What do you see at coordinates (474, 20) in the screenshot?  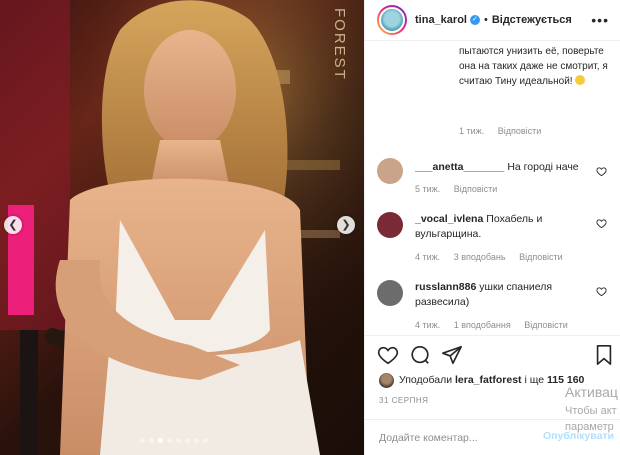 I see `verified-badge-icon: ✓` at bounding box center [474, 20].